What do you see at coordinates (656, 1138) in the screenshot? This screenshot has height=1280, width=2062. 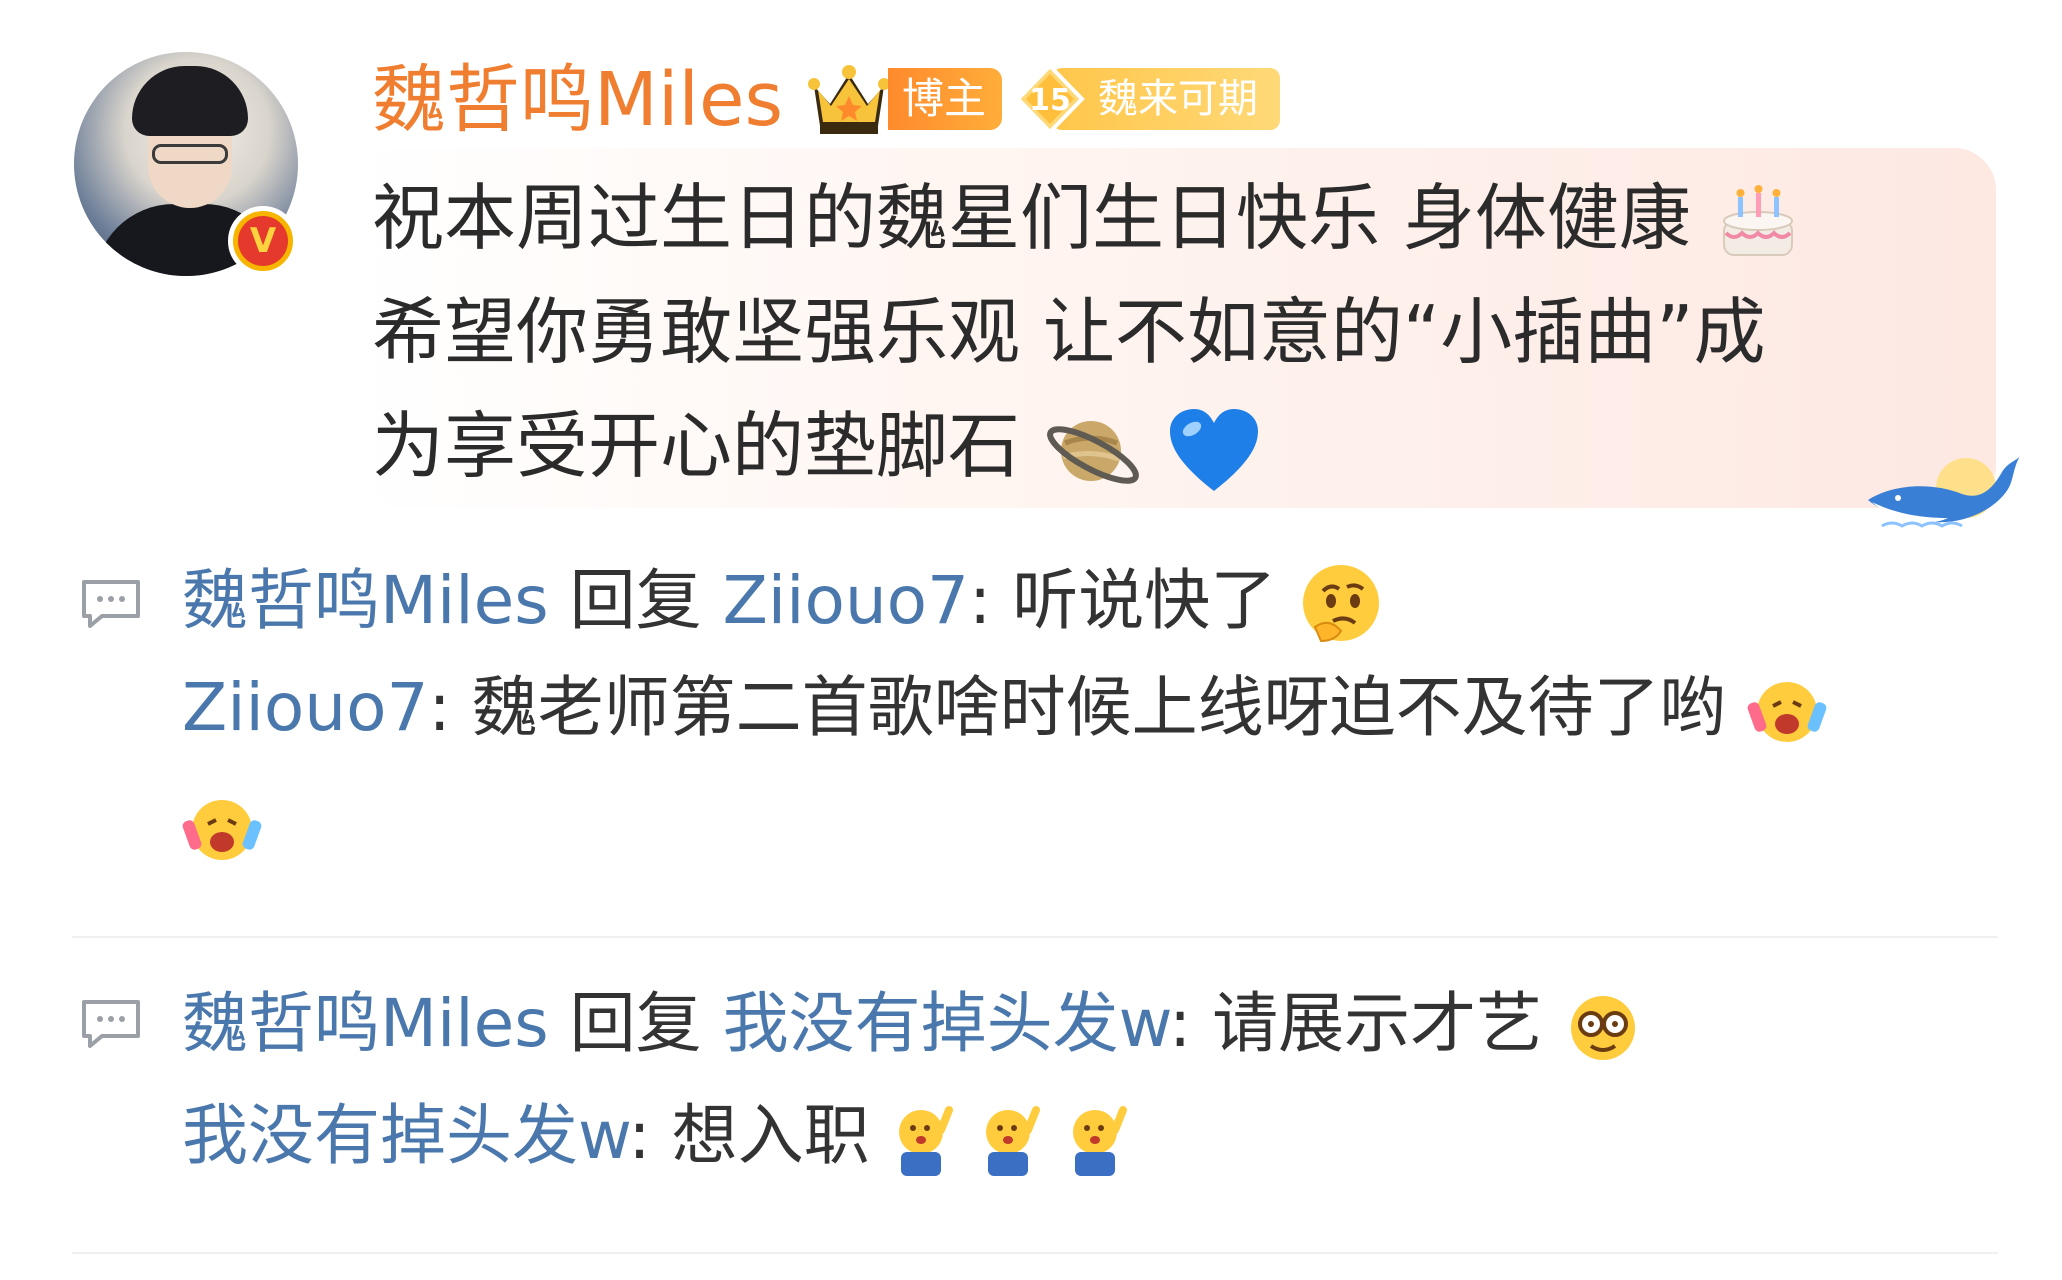 I see `original-comment: 我没有掉头发w: 想入职` at bounding box center [656, 1138].